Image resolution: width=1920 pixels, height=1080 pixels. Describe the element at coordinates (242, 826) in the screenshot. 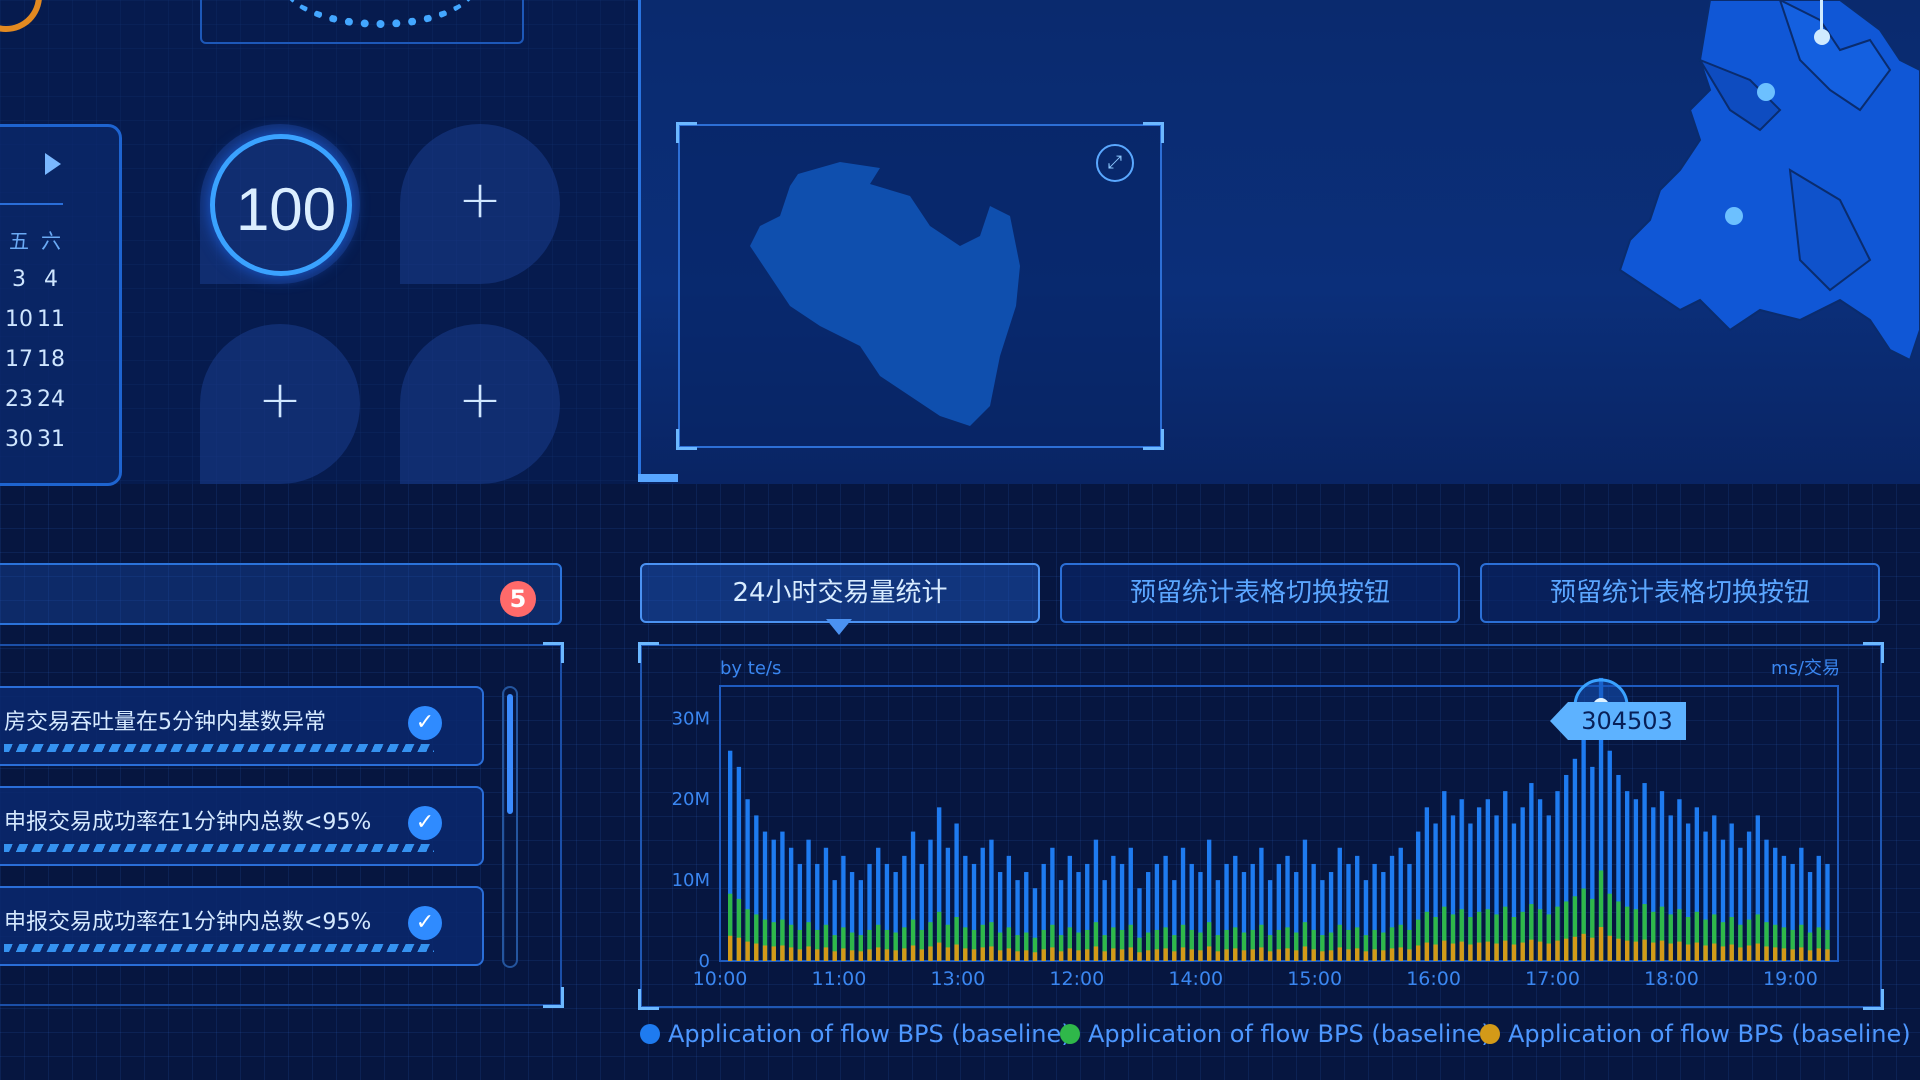

I see `alert-item: 申报交易成功率在1分钟内总数<95% ✓` at that location.